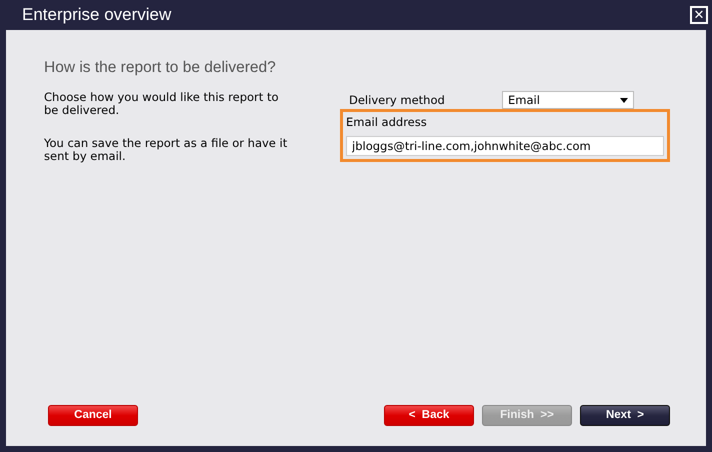 Image resolution: width=712 pixels, height=452 pixels. What do you see at coordinates (160, 68) in the screenshot?
I see `heading: How is the report to be delivered?` at bounding box center [160, 68].